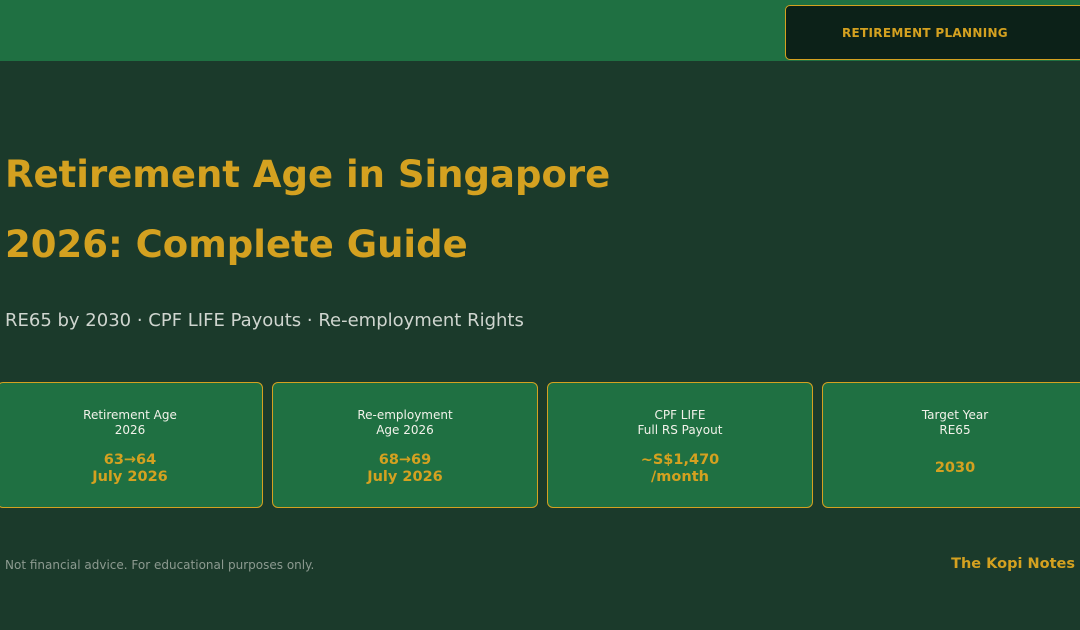  Describe the element at coordinates (130, 468) in the screenshot. I see `stat-card-value: 63→64 July 2026` at that location.